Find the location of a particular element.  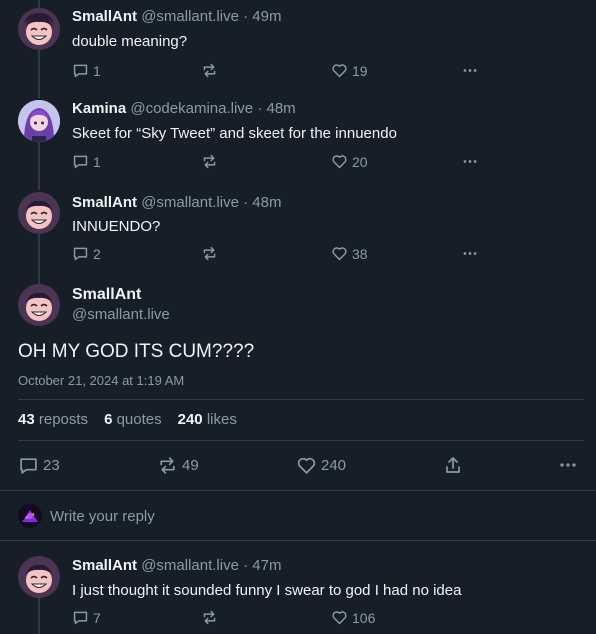

post-header: Kamina @codekamina.live · 48m is located at coordinates (184, 108).